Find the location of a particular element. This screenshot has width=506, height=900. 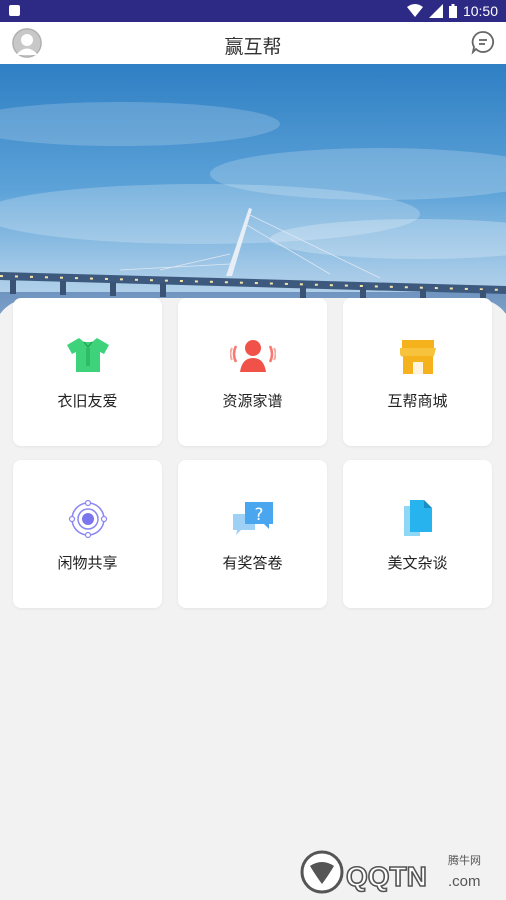

feature-label: 衣旧友爱 is located at coordinates (87, 401).